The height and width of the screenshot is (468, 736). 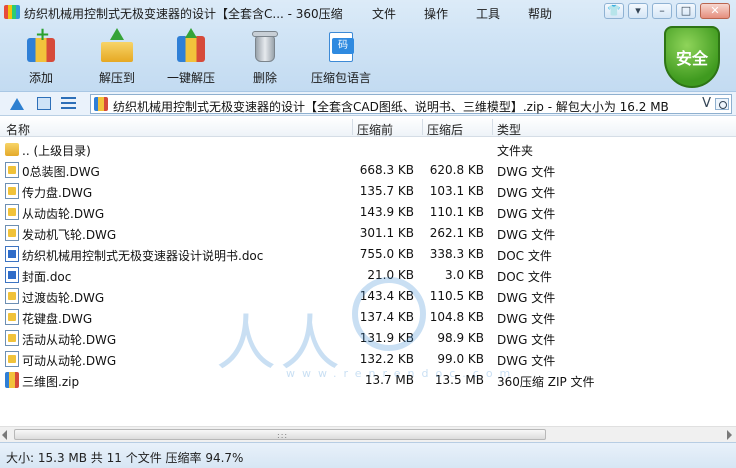 I want to click on file-size-after: 110.5 KB, so click(x=456, y=296).